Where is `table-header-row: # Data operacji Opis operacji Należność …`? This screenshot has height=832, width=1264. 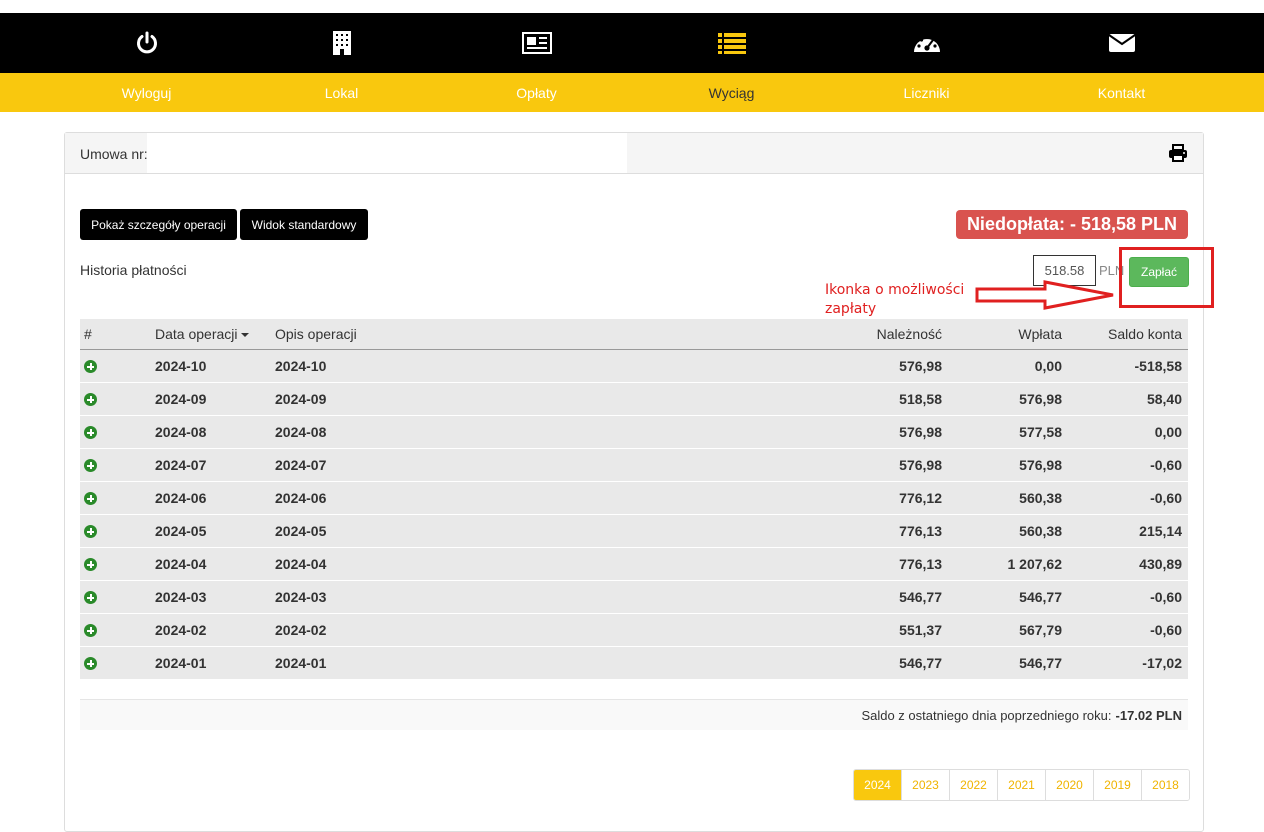
table-header-row: # Data operacji Opis operacji Należność … is located at coordinates (634, 334).